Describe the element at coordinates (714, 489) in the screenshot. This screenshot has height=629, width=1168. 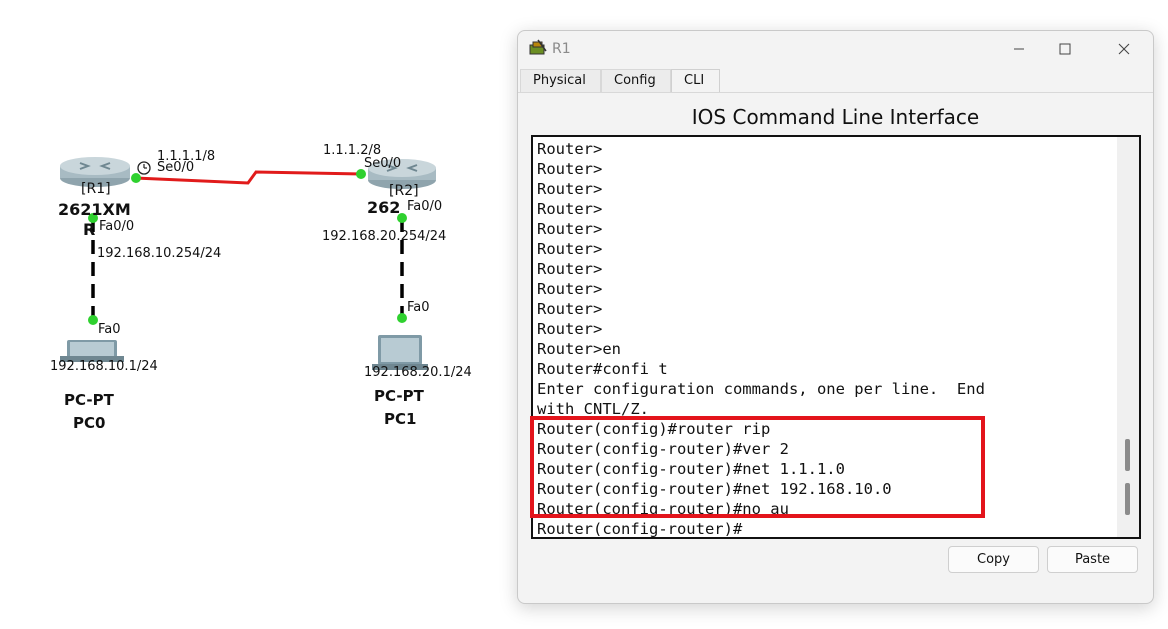
I see `cli-line: Router(config-router)#net 192.168.10.0` at that location.